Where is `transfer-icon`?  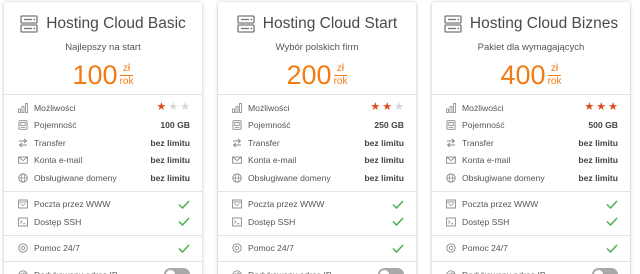 transfer-icon is located at coordinates (23, 143).